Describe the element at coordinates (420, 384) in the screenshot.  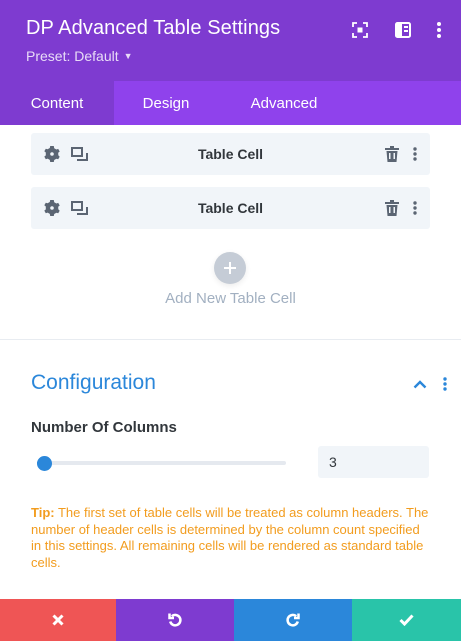
I see `chevron-up-icon` at that location.